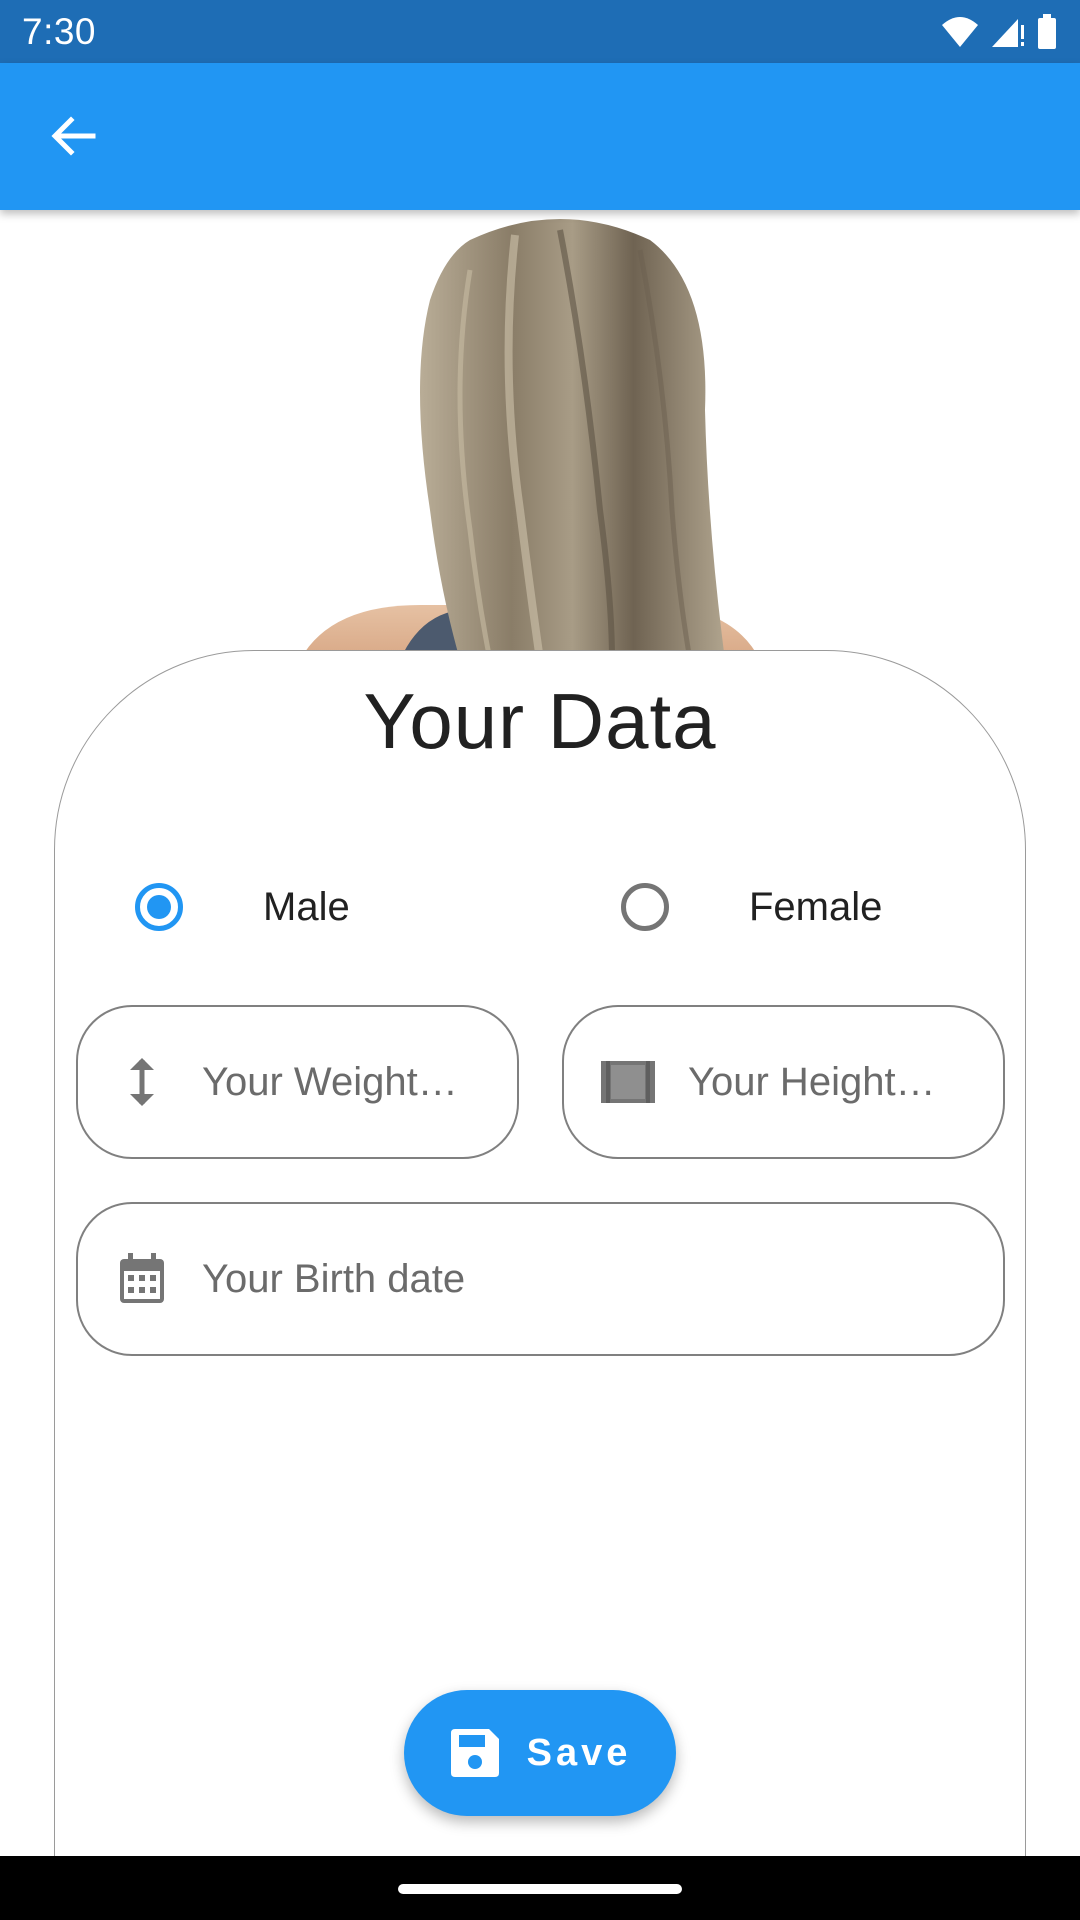  I want to click on birth-date-field: Your Birth date, so click(540, 1279).